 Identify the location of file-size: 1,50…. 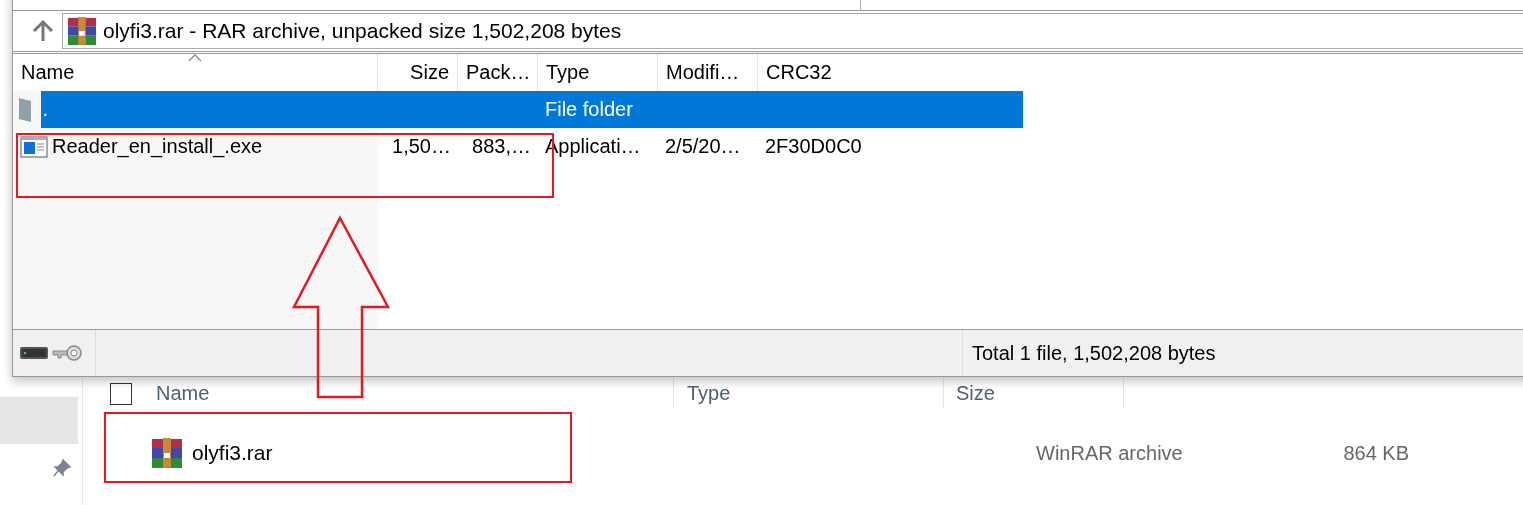
(421, 146).